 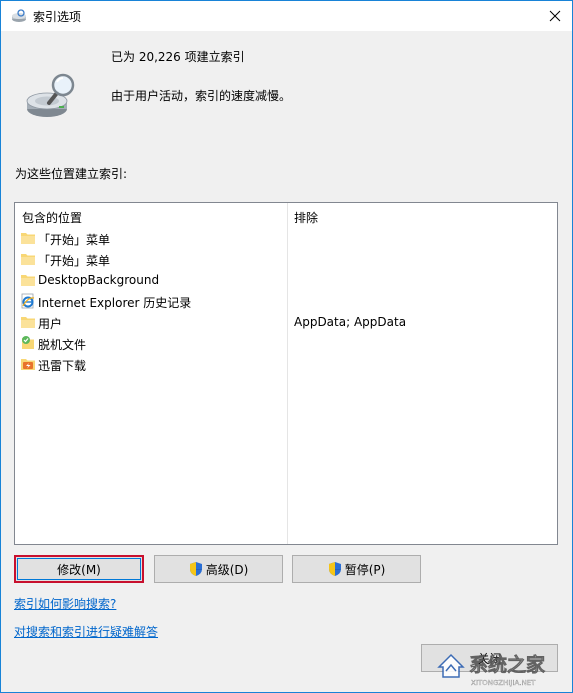 I want to click on close-icon, so click(x=555, y=16).